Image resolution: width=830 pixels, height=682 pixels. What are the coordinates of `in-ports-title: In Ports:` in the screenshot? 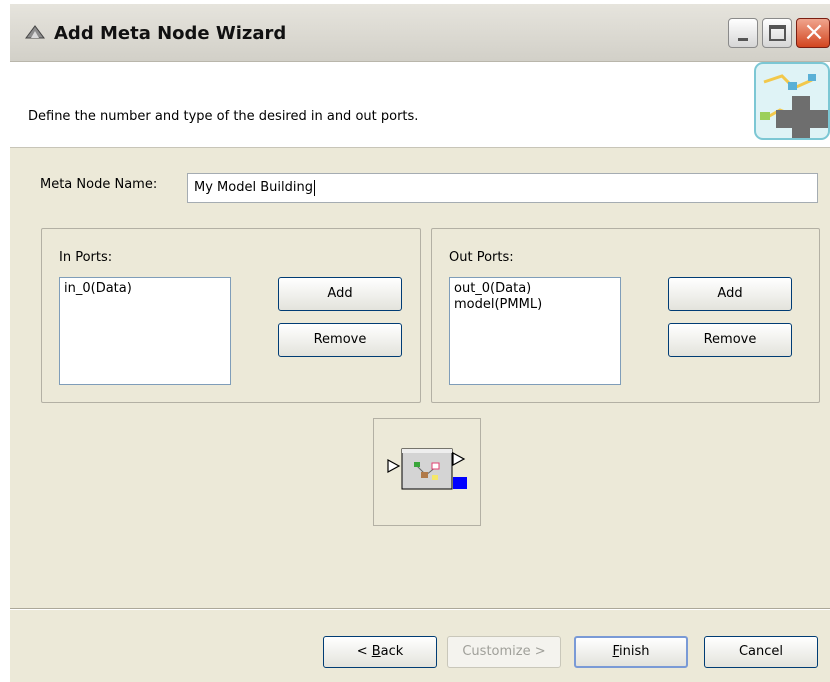 It's located at (86, 257).